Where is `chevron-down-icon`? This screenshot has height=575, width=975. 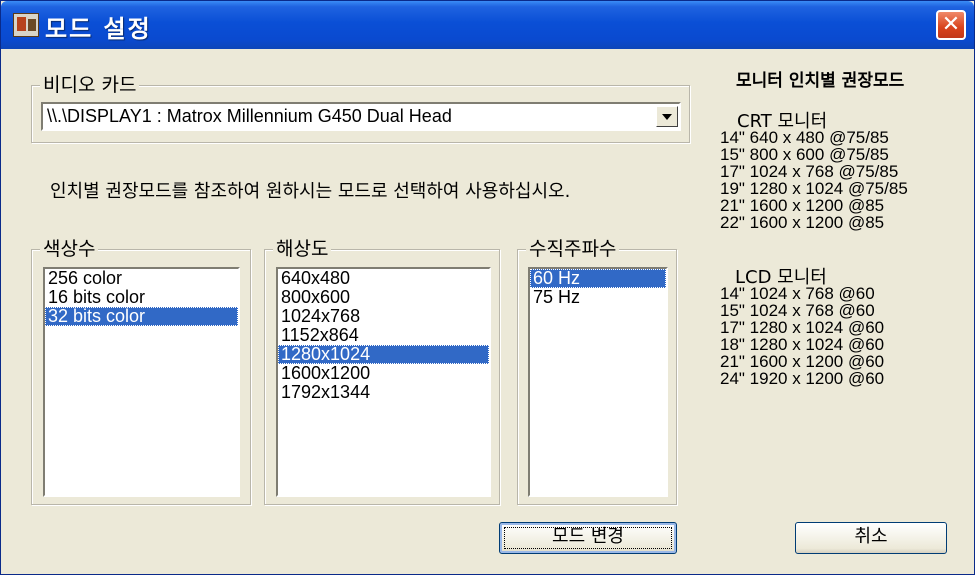 chevron-down-icon is located at coordinates (667, 116).